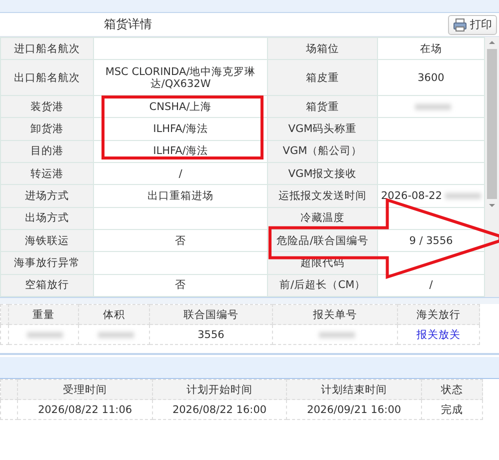 This screenshot has width=499, height=460. What do you see at coordinates (439, 314) in the screenshot?
I see `column-header: 海关放行` at bounding box center [439, 314].